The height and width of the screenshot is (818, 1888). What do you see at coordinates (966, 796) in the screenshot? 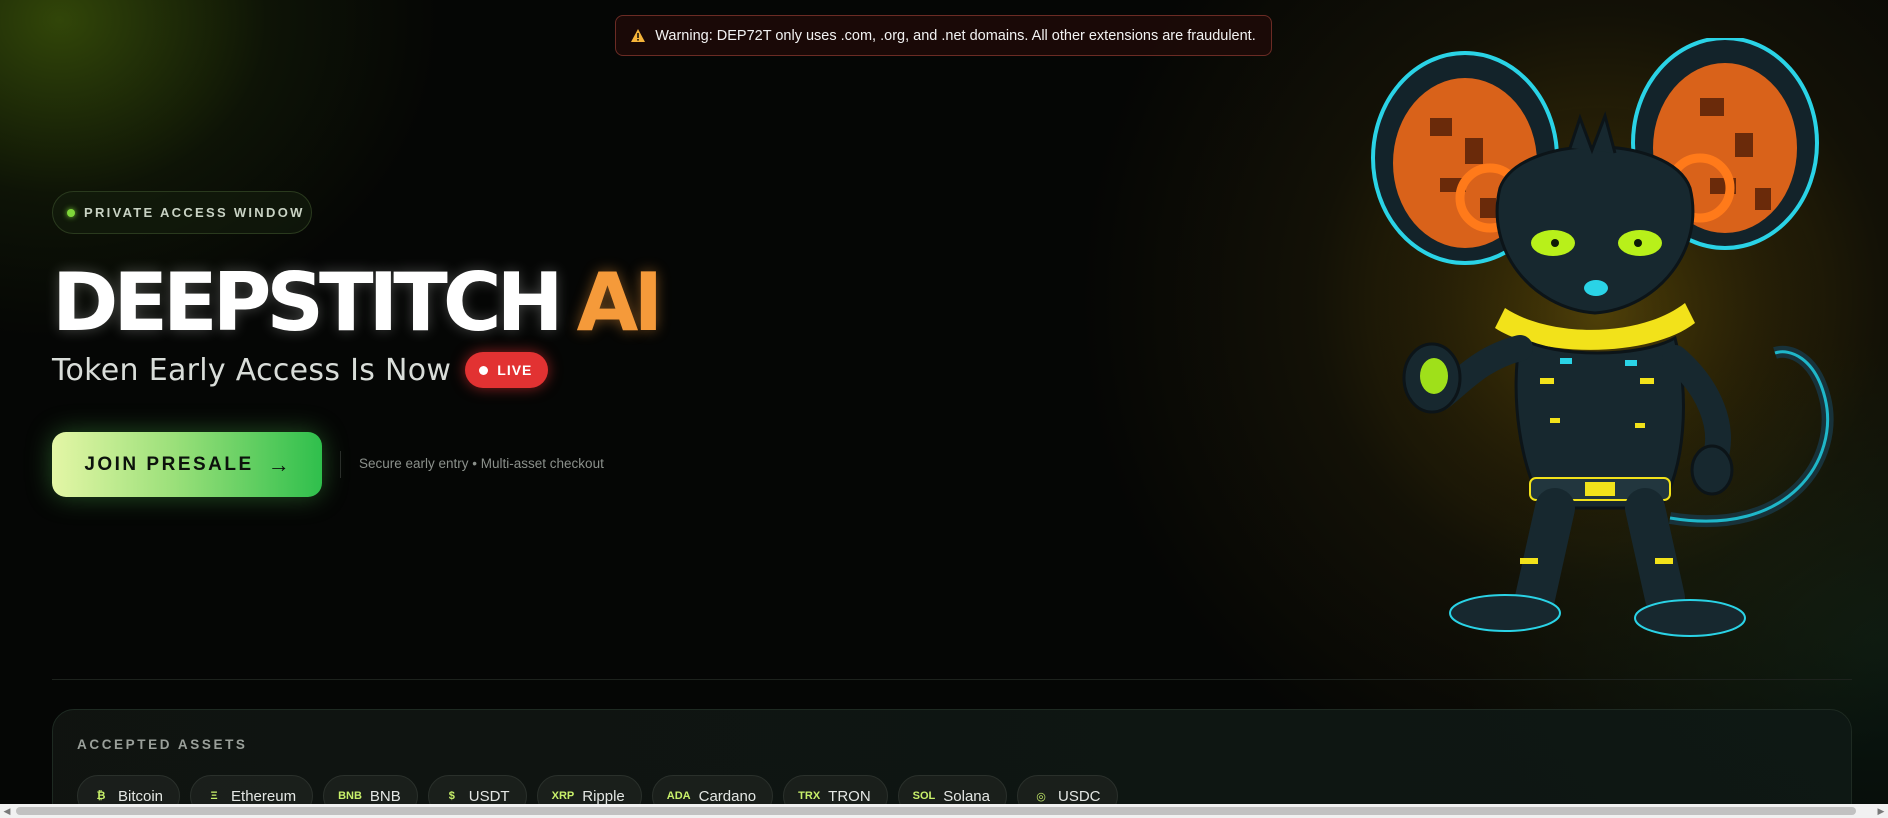
I see `asset-name: Solana` at bounding box center [966, 796].